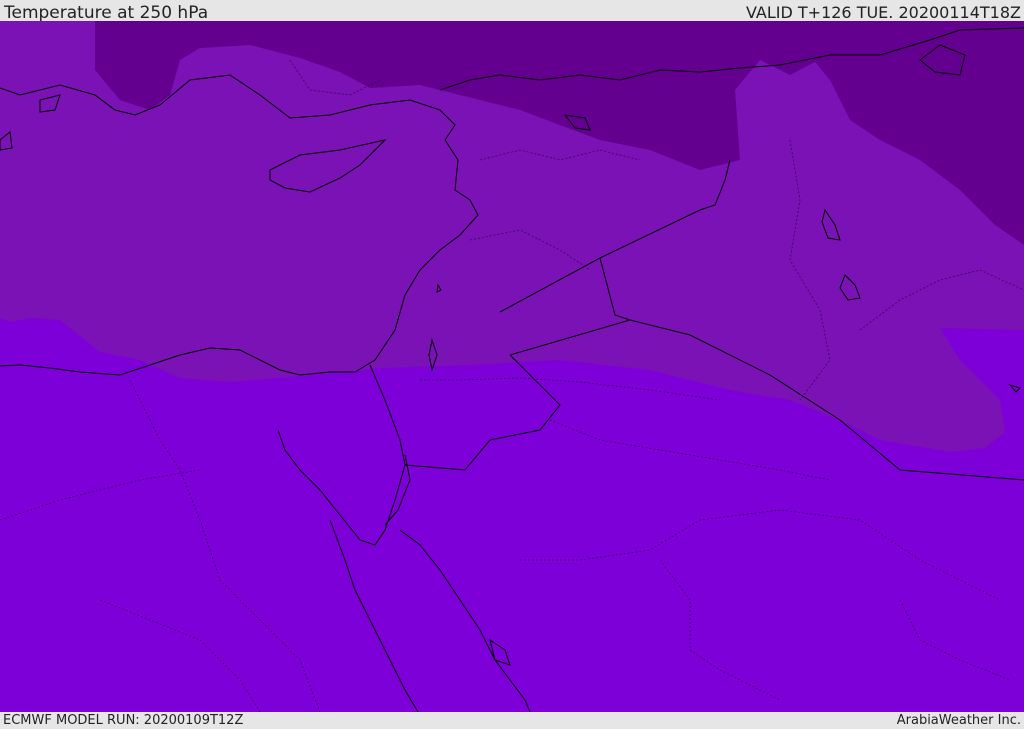 This screenshot has height=729, width=1024. What do you see at coordinates (106, 13) in the screenshot?
I see `map-title: Temperature at 250 hPa` at bounding box center [106, 13].